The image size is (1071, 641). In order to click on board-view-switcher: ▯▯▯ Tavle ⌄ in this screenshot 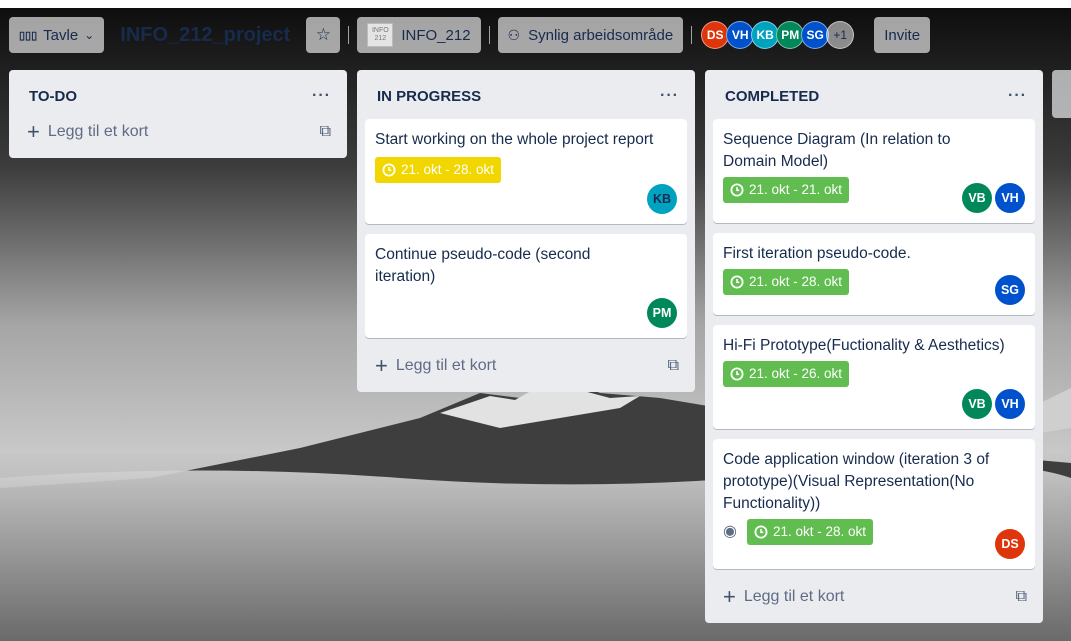, I will do `click(57, 35)`.